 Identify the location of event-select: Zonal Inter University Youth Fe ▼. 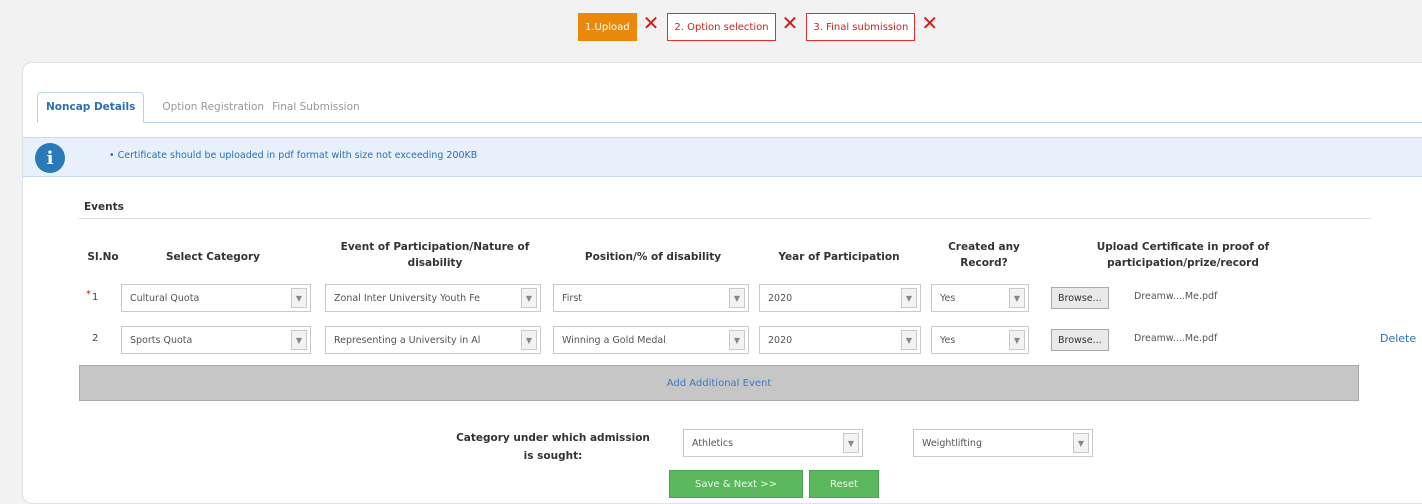
(433, 298).